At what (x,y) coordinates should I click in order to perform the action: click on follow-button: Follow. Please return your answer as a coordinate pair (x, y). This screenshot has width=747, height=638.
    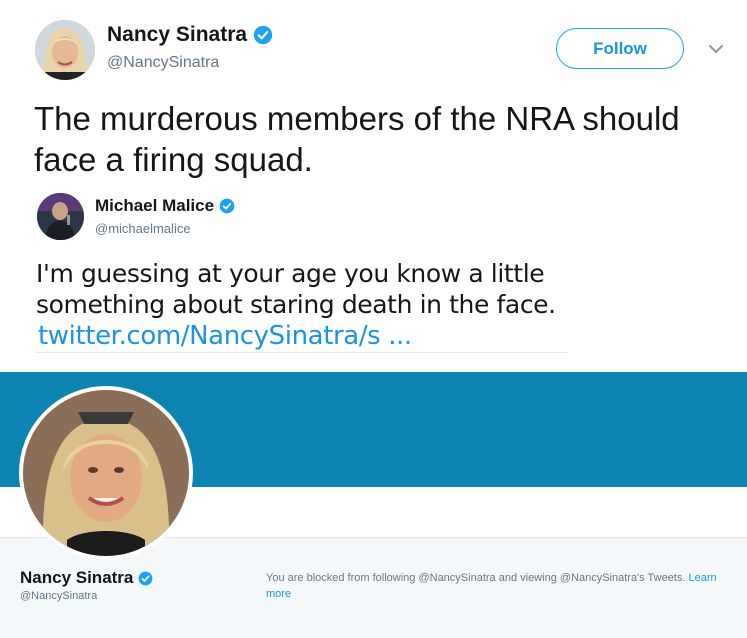
    Looking at the image, I should click on (620, 48).